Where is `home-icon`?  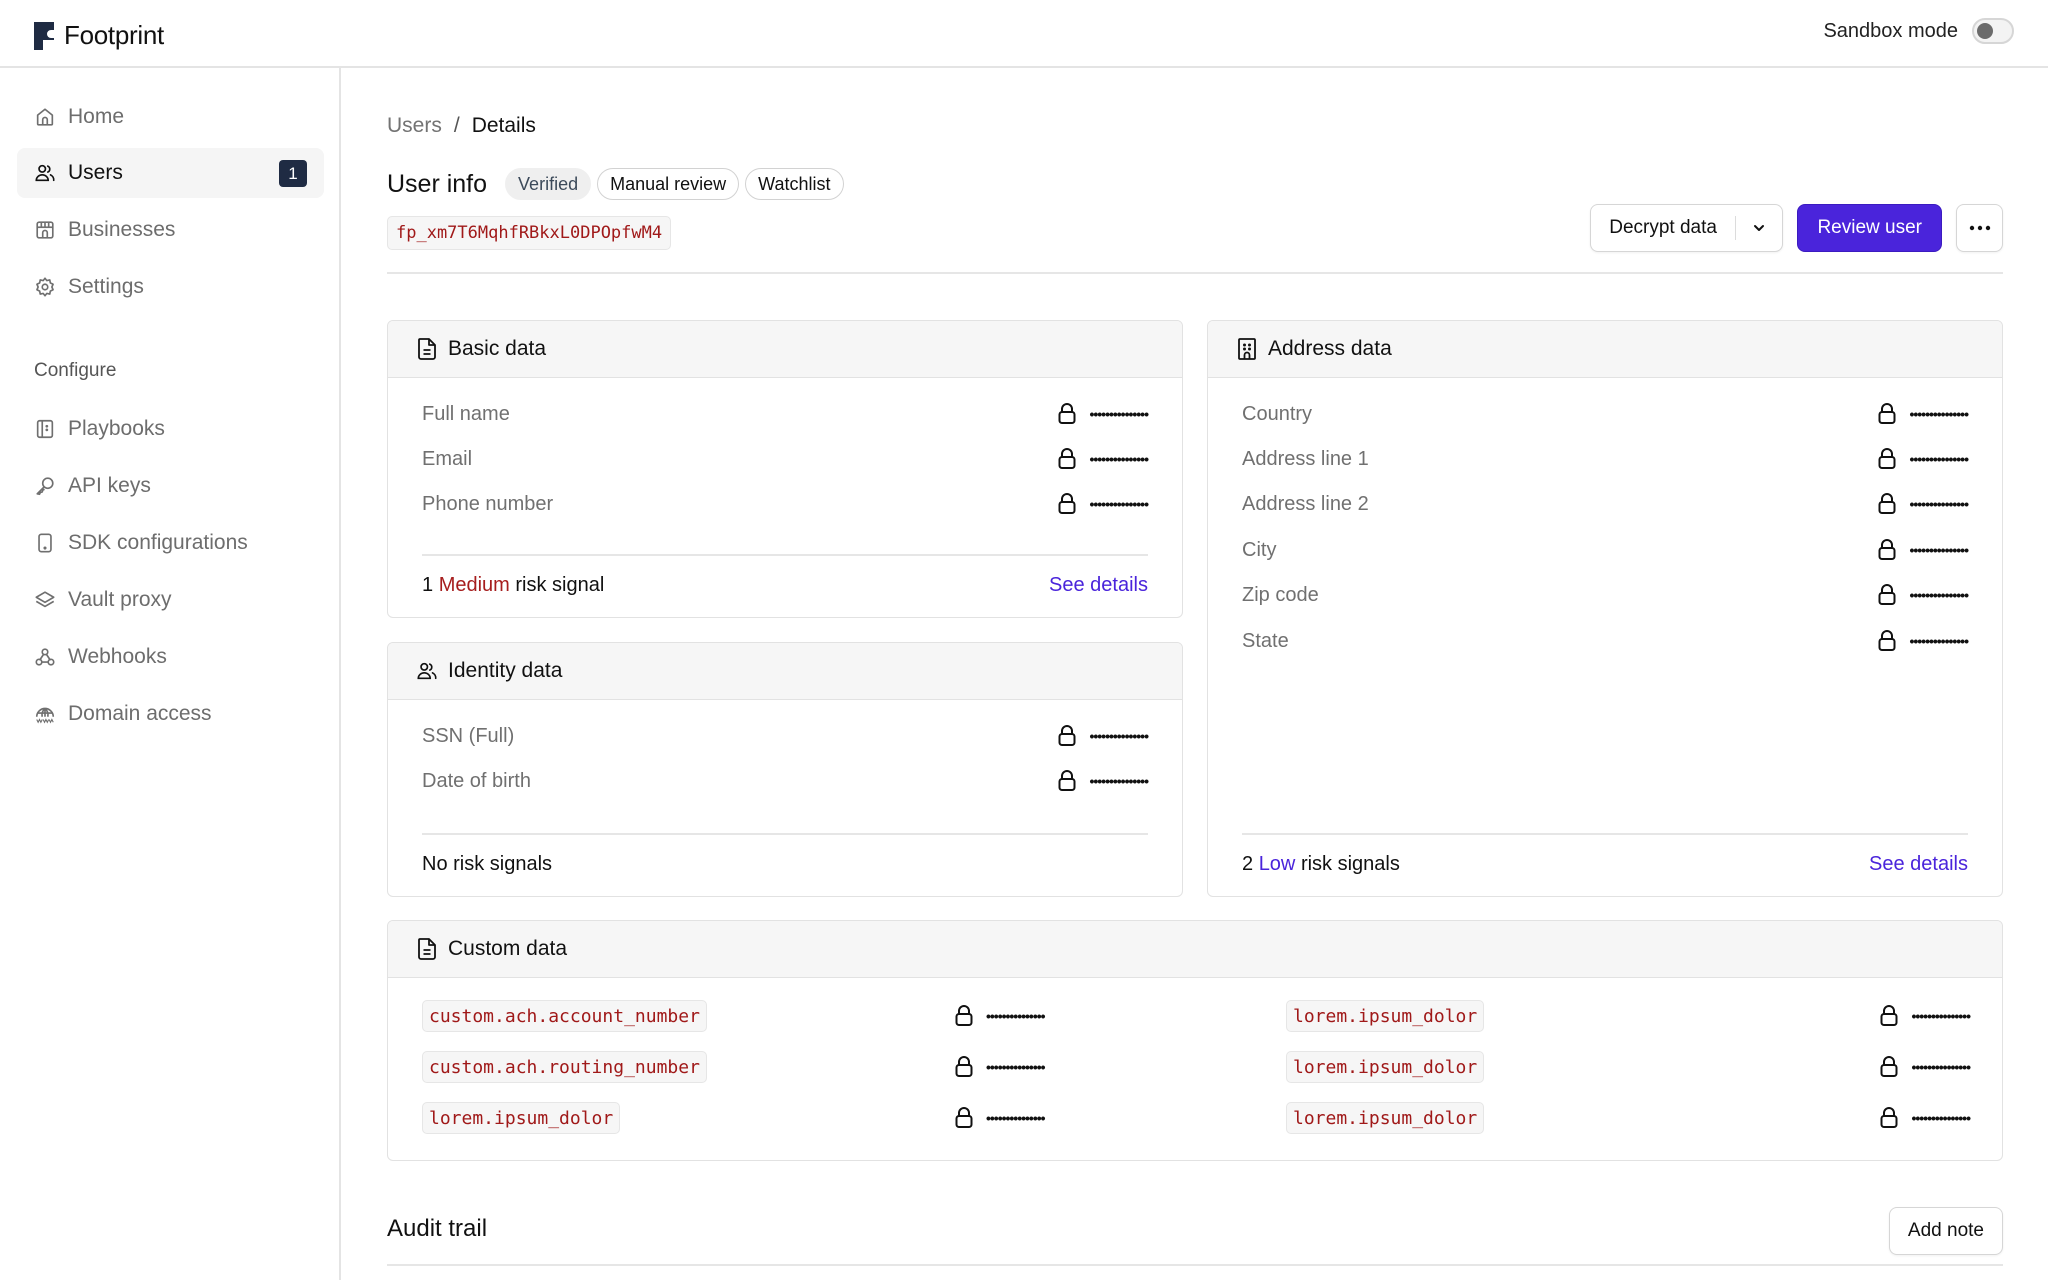
home-icon is located at coordinates (45, 117).